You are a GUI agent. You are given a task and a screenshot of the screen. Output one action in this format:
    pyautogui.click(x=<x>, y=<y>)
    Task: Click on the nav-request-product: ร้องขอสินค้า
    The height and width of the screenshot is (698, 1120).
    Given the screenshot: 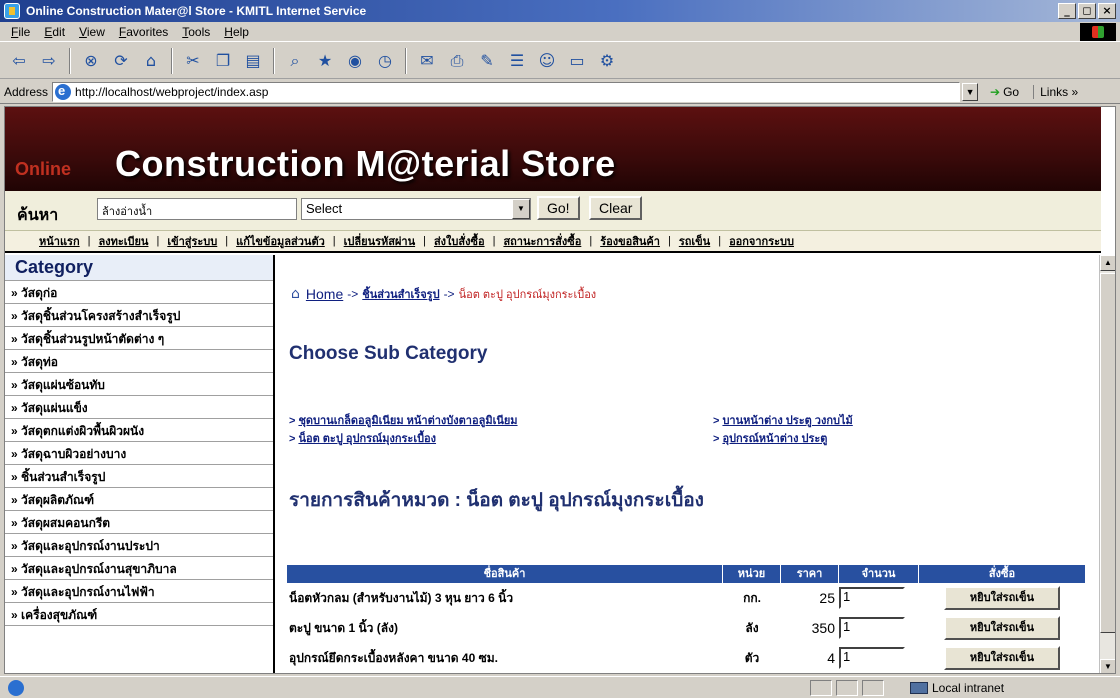 What is the action you would take?
    pyautogui.click(x=630, y=241)
    